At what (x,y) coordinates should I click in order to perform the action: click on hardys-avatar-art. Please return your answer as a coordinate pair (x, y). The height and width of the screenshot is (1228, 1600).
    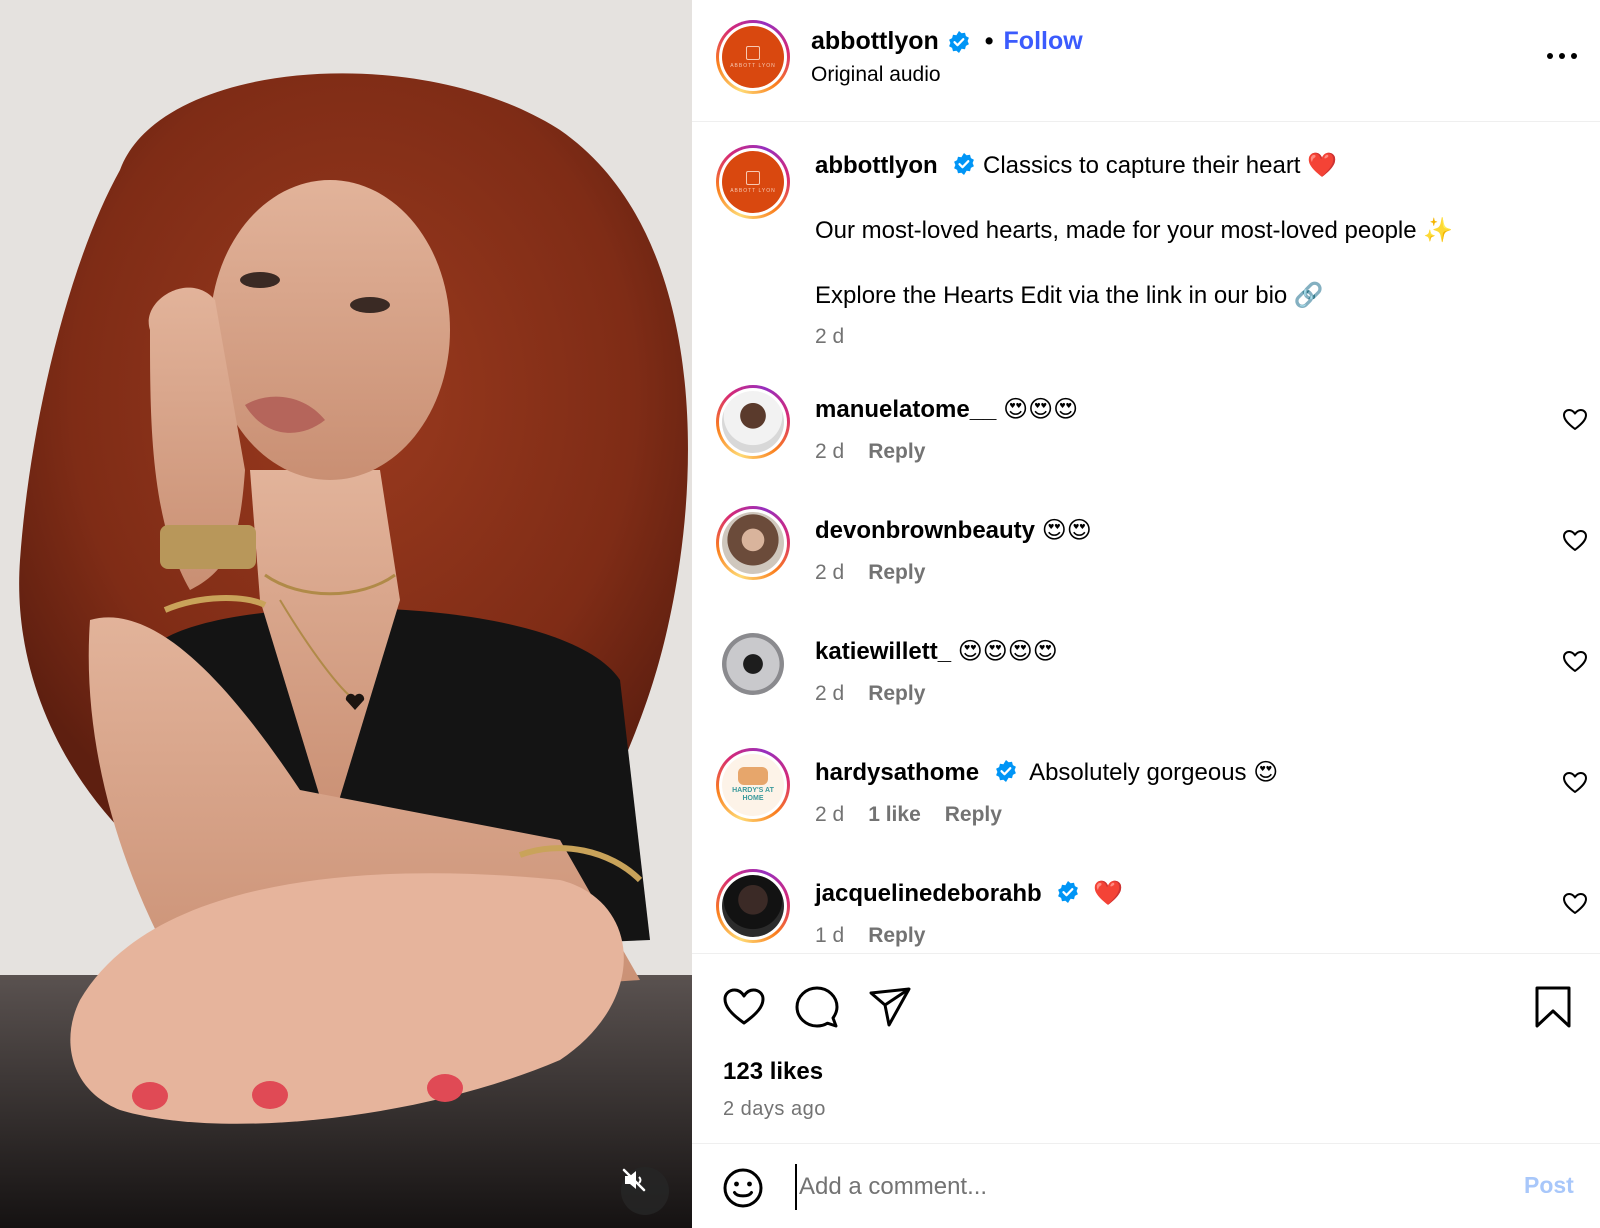
    Looking at the image, I should click on (753, 776).